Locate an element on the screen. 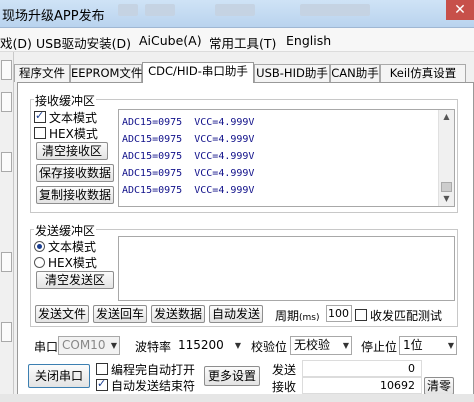  tab-keil-settings: Keil仿真设置 is located at coordinates (423, 73).